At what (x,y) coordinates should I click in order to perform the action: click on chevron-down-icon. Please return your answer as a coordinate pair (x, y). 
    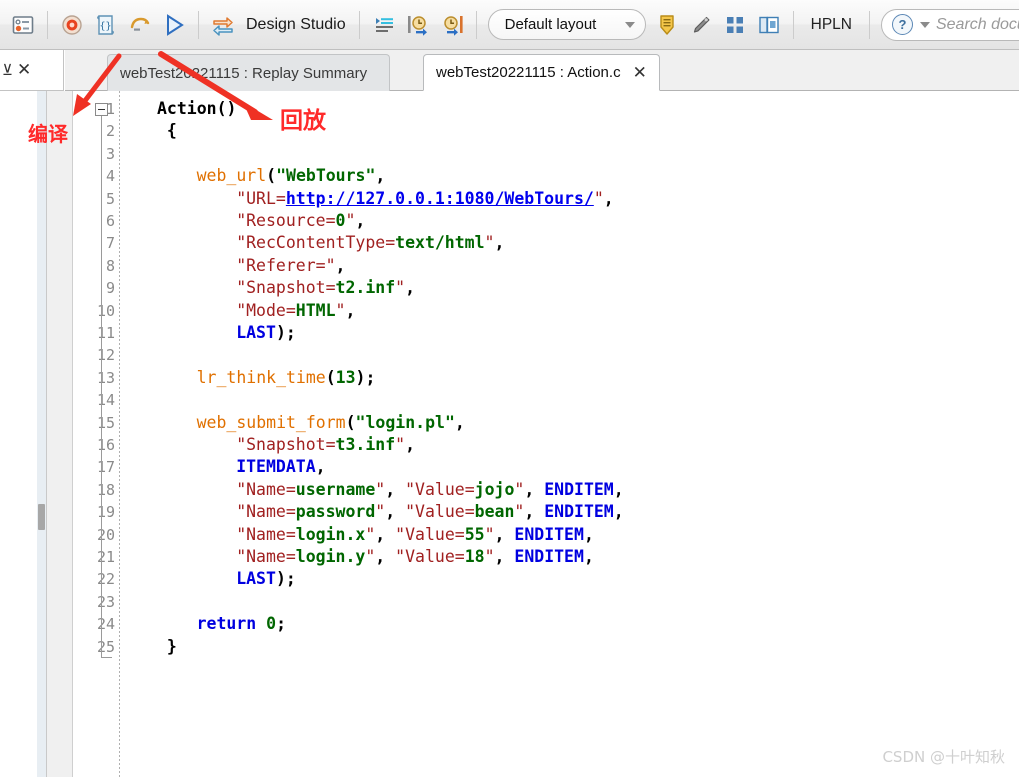
    Looking at the image, I should click on (924, 24).